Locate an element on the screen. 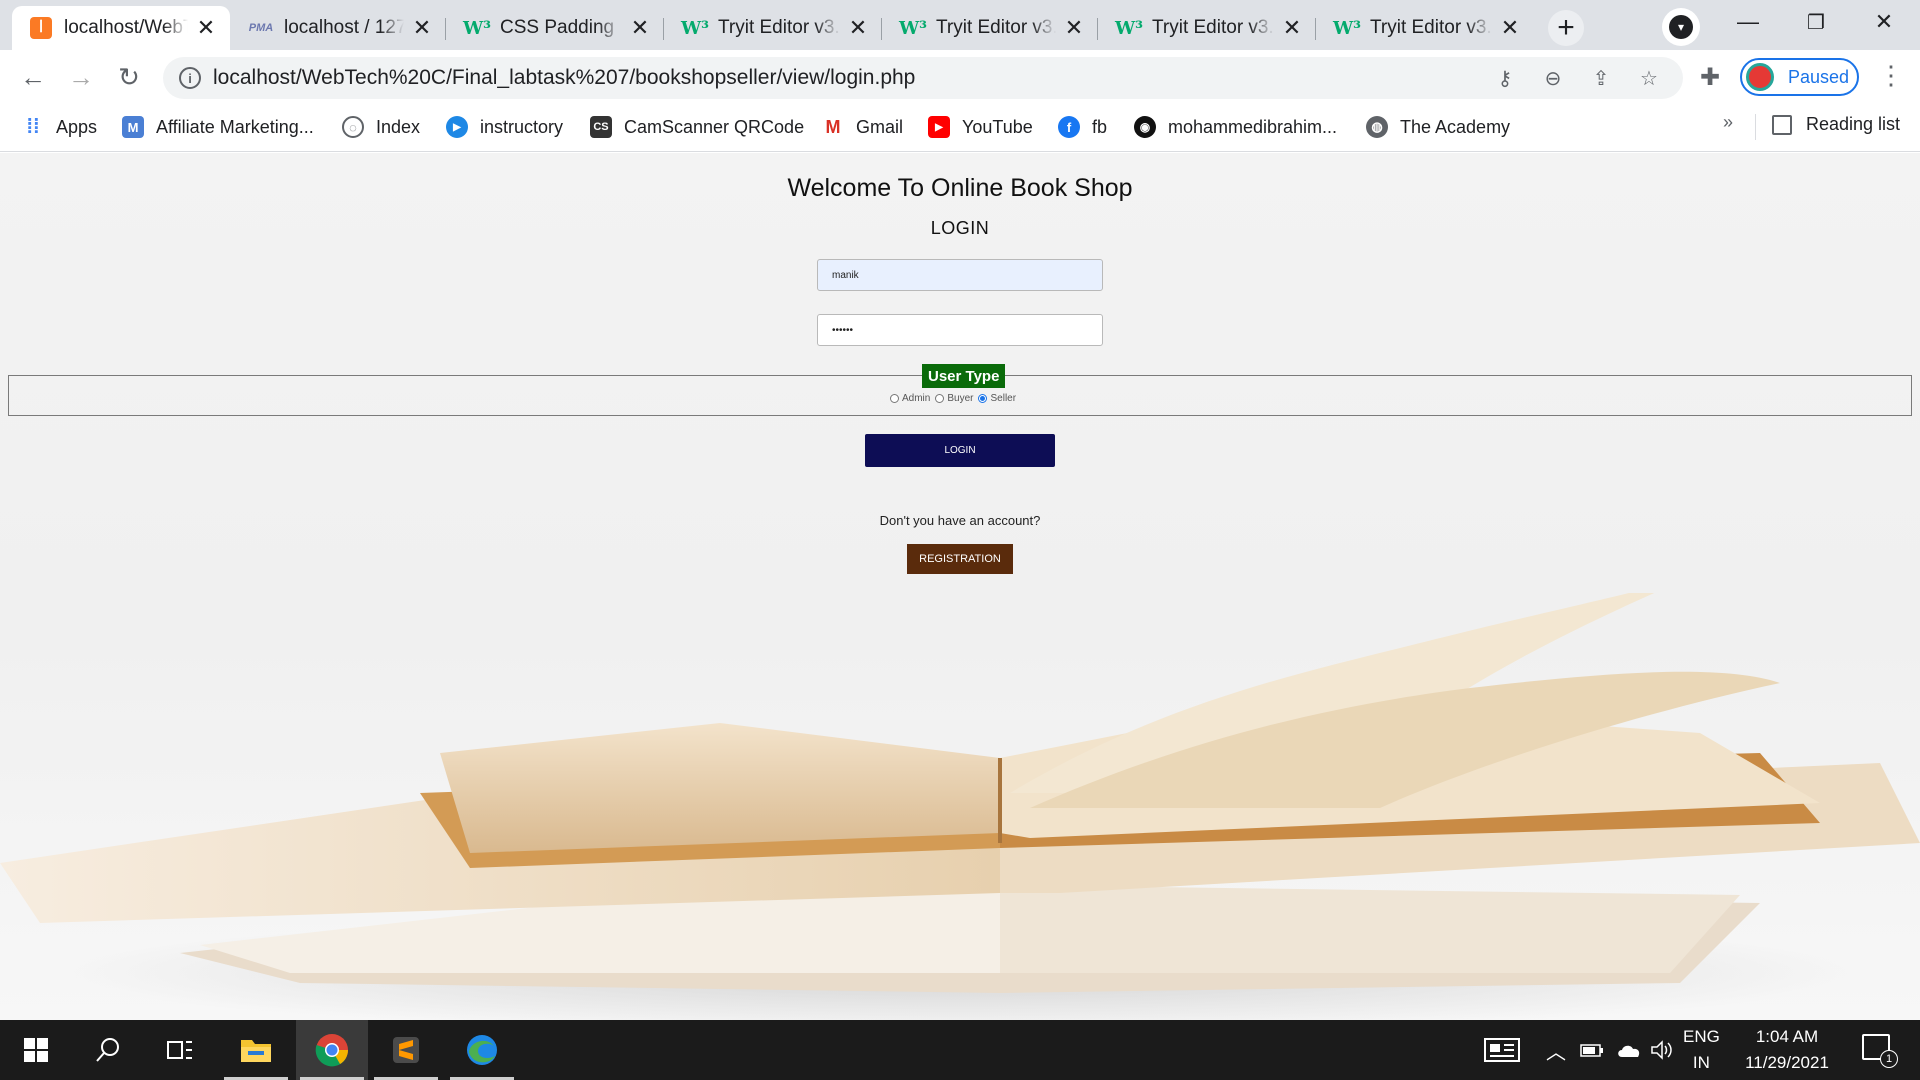 The height and width of the screenshot is (1080, 1920). chrome-menu-icon: ⋮ is located at coordinates (1891, 75).